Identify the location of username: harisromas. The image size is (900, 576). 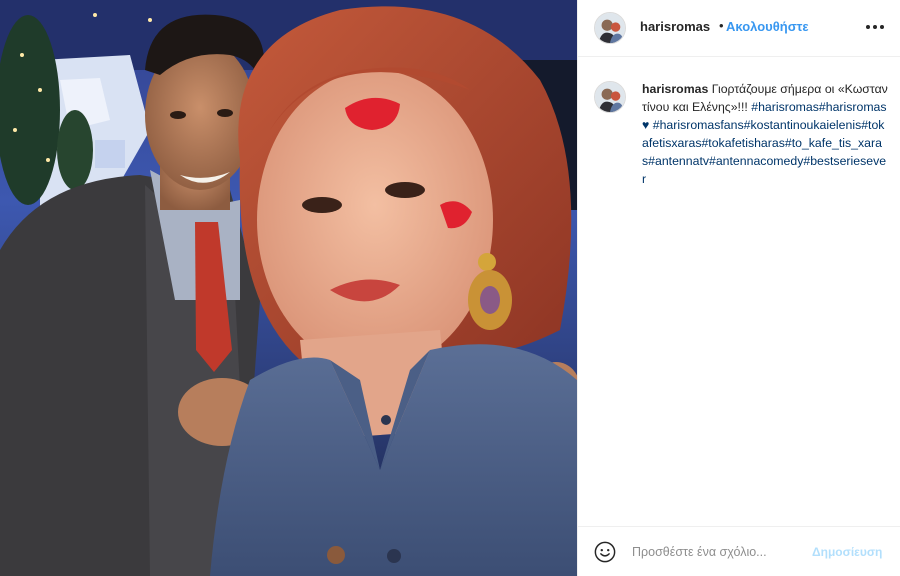
(675, 26).